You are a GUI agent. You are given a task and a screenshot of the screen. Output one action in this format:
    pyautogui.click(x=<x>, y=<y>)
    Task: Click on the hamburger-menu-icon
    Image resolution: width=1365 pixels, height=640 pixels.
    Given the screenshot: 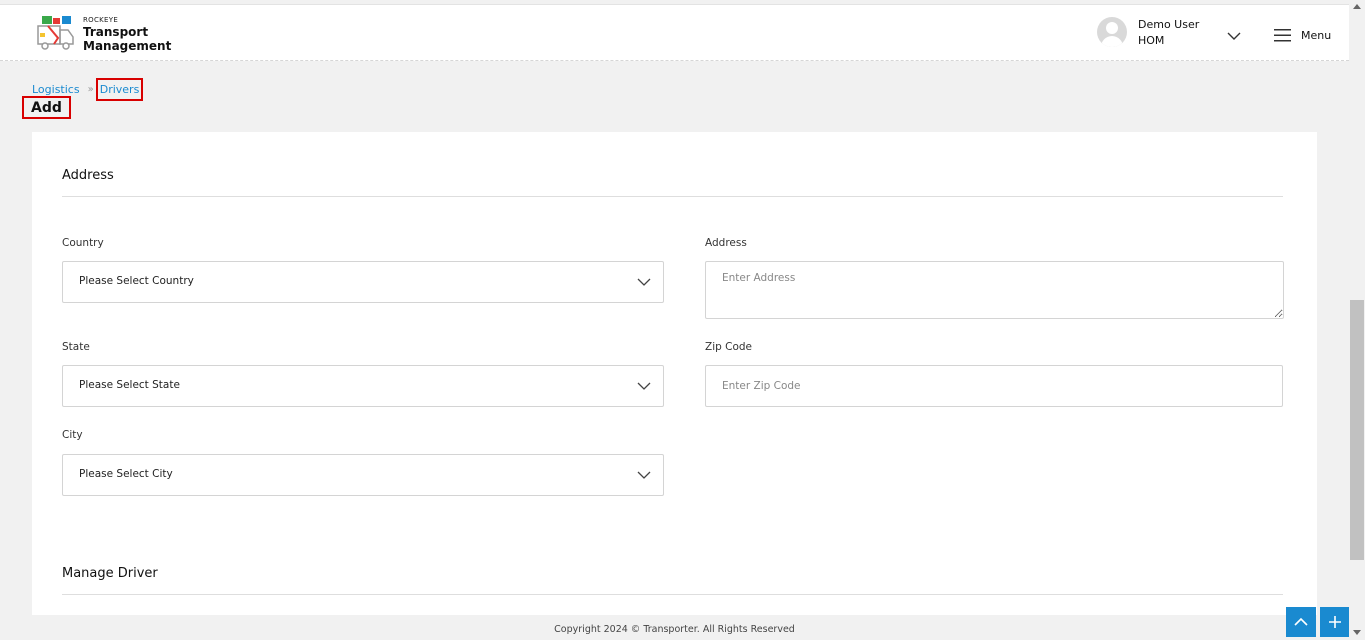 What is the action you would take?
    pyautogui.click(x=1282, y=34)
    